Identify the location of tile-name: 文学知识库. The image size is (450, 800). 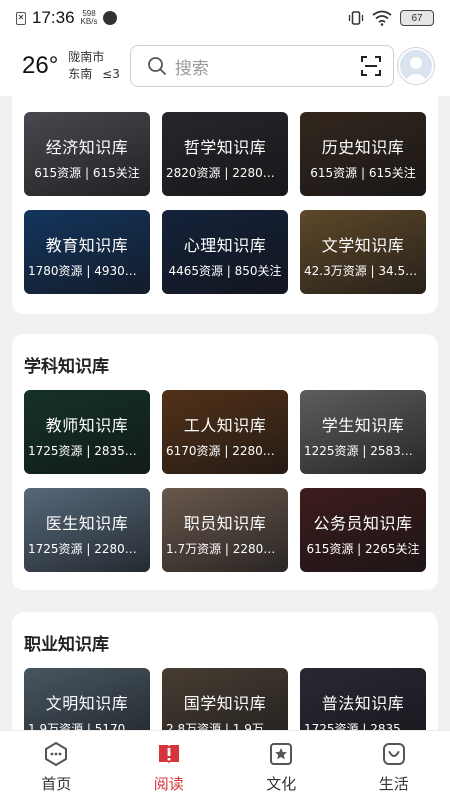
(363, 245).